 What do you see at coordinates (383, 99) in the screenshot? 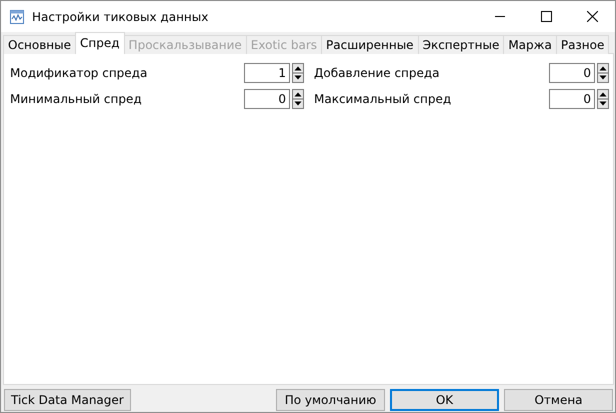
I see `field-label: Максимальный спред` at bounding box center [383, 99].